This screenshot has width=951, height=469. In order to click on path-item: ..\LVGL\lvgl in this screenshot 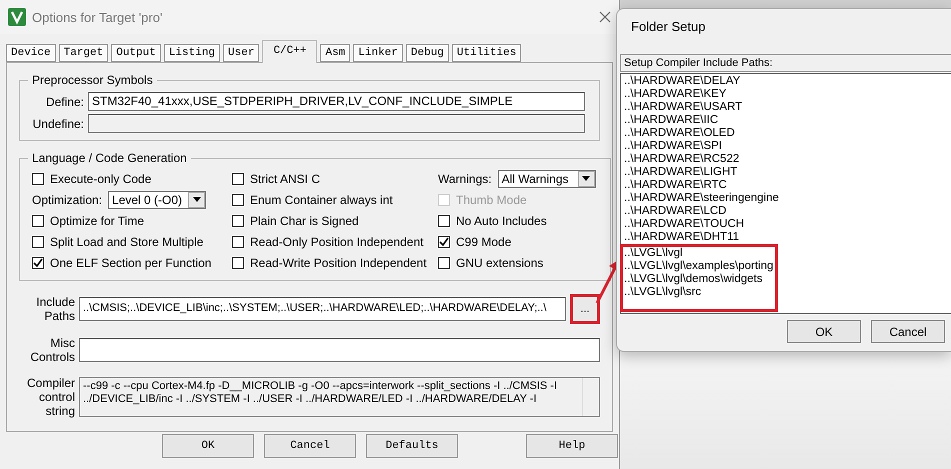, I will do `click(699, 252)`.